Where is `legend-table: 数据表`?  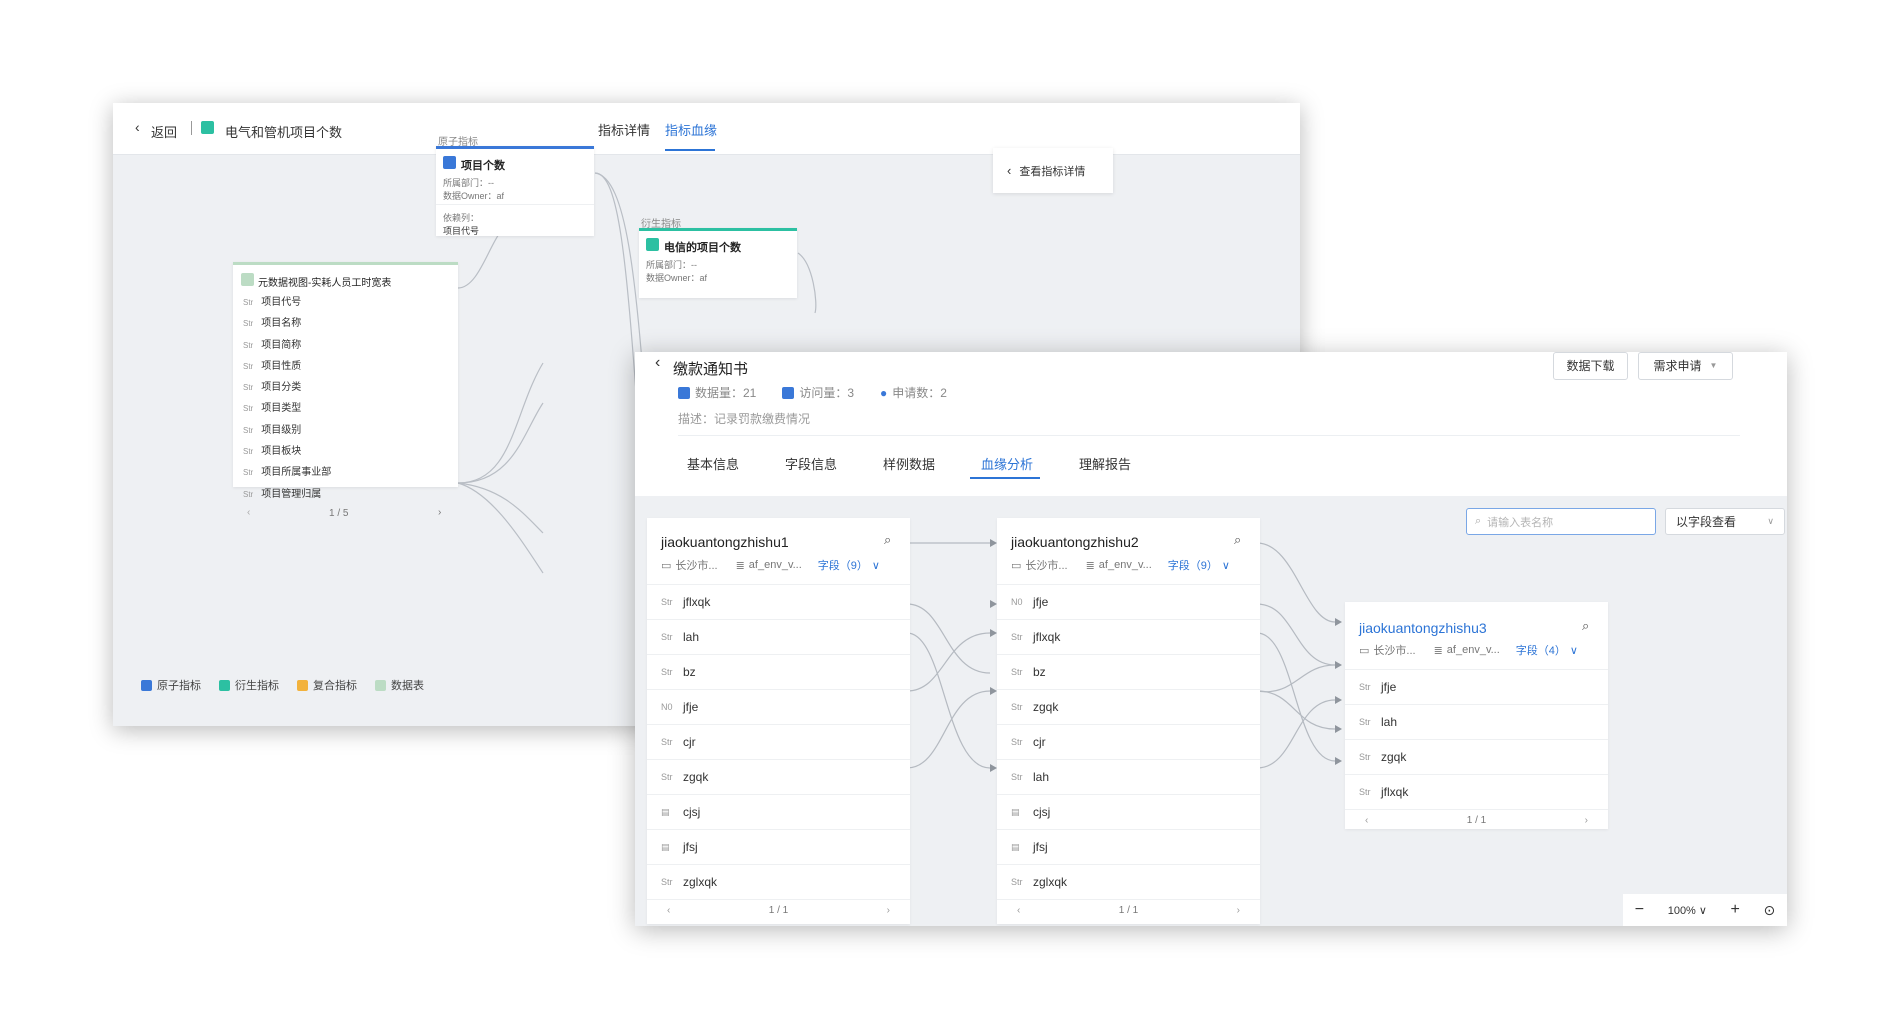
legend-table: 数据表 is located at coordinates (399, 685).